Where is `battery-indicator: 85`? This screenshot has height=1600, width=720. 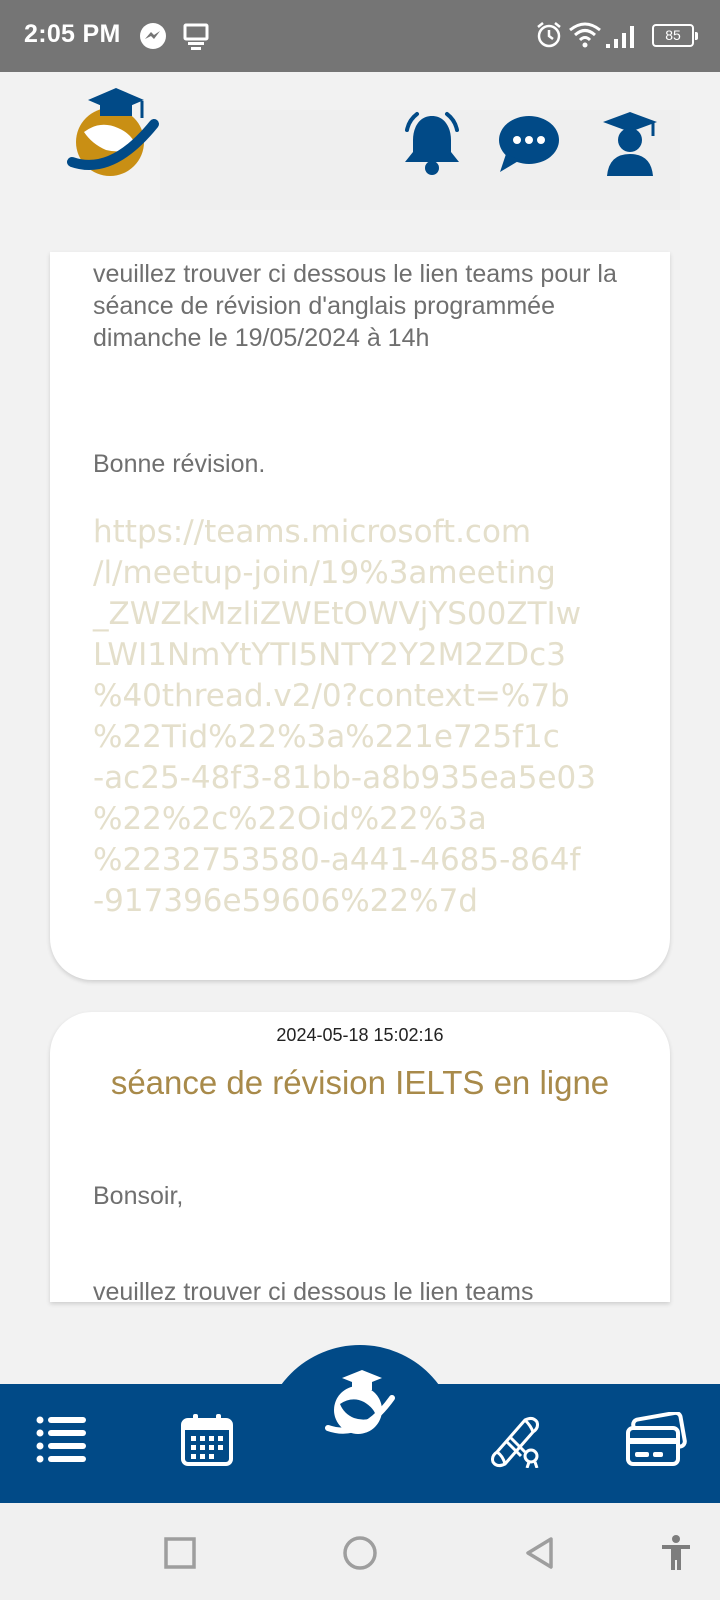 battery-indicator: 85 is located at coordinates (675, 35).